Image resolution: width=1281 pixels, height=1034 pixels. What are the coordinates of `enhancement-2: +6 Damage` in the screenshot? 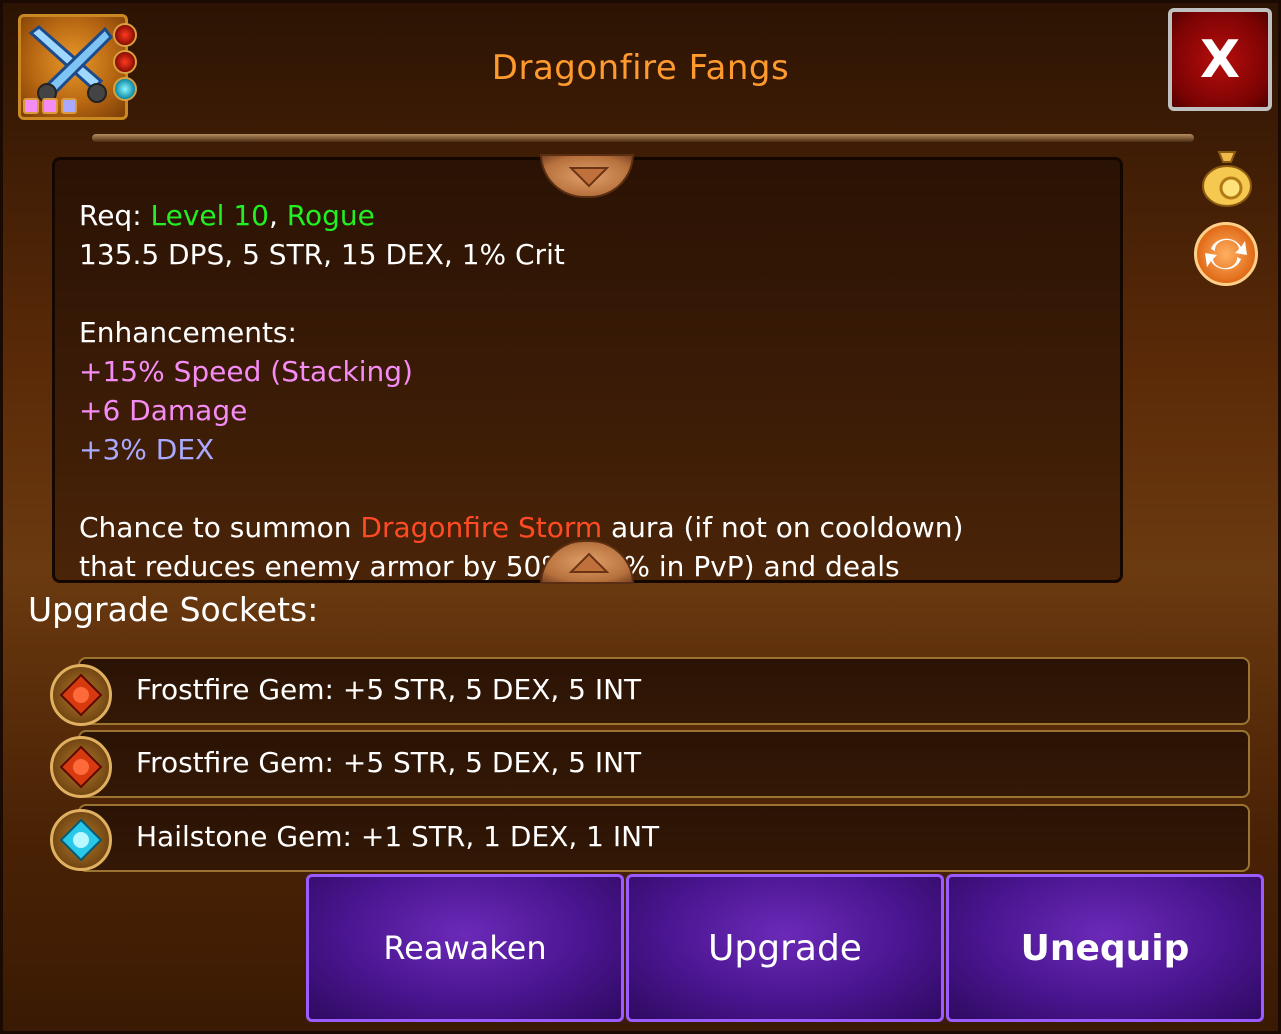 It's located at (163, 410).